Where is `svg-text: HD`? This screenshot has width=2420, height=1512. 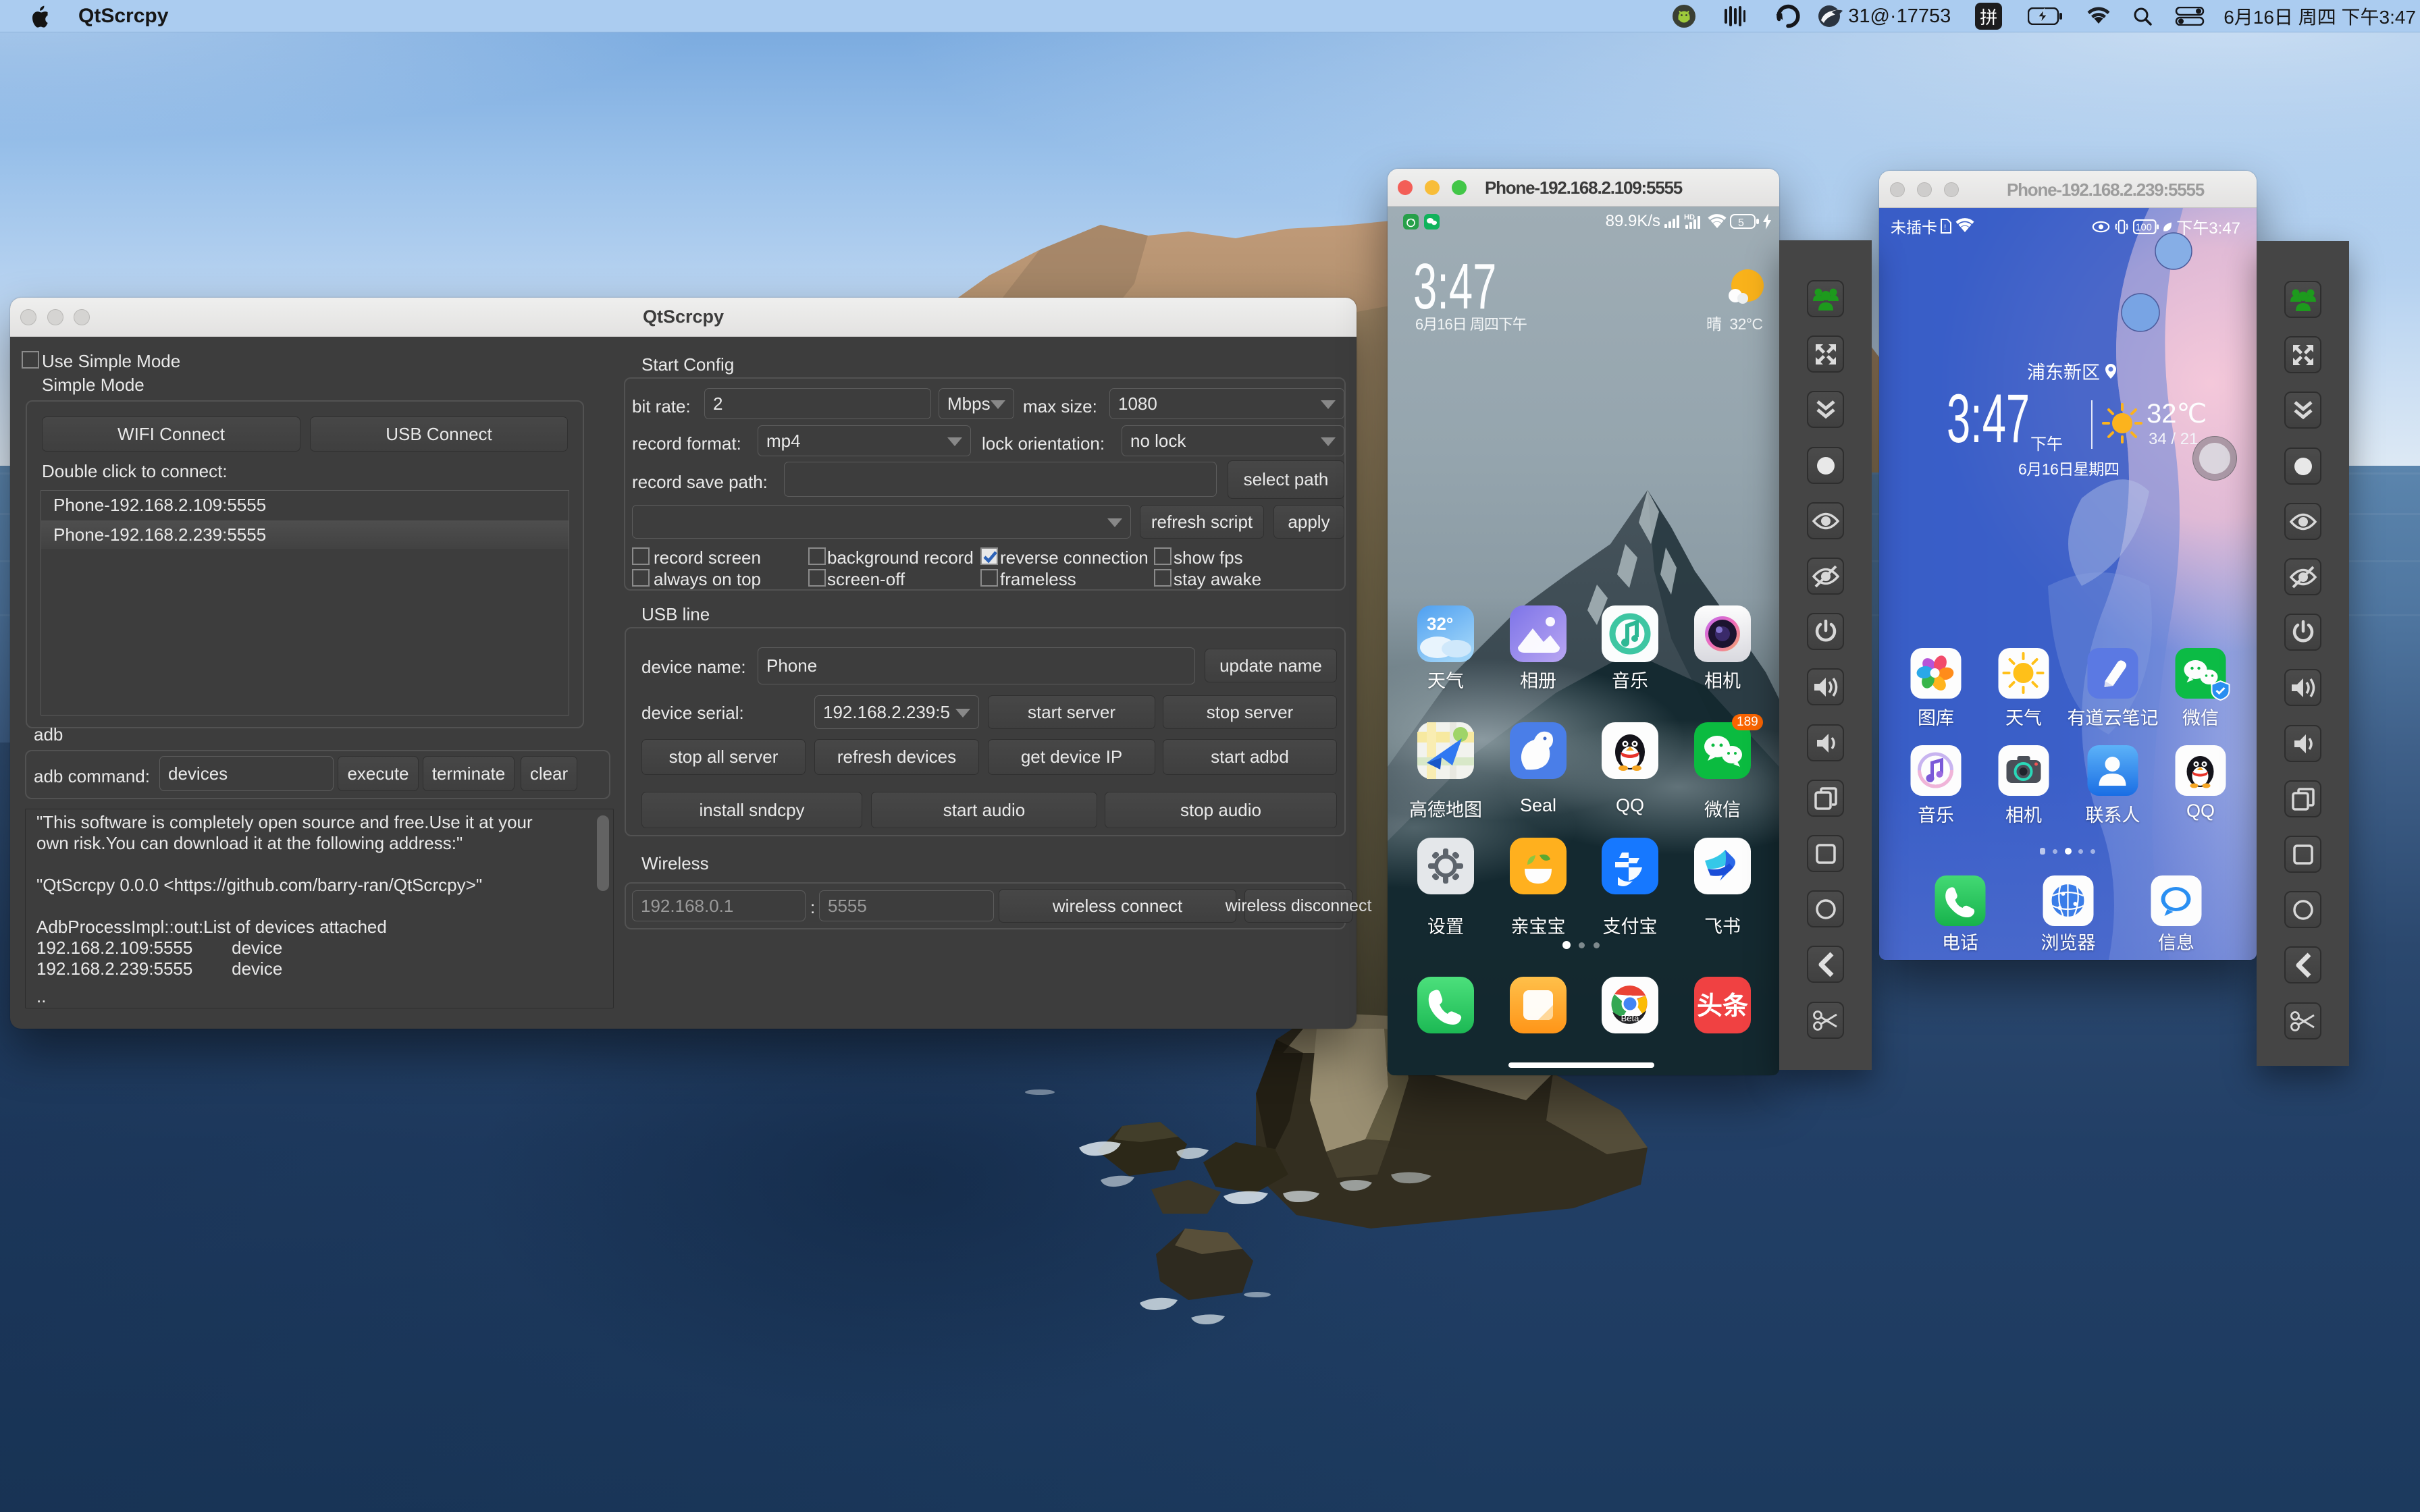
svg-text: HD is located at coordinates (1689, 217).